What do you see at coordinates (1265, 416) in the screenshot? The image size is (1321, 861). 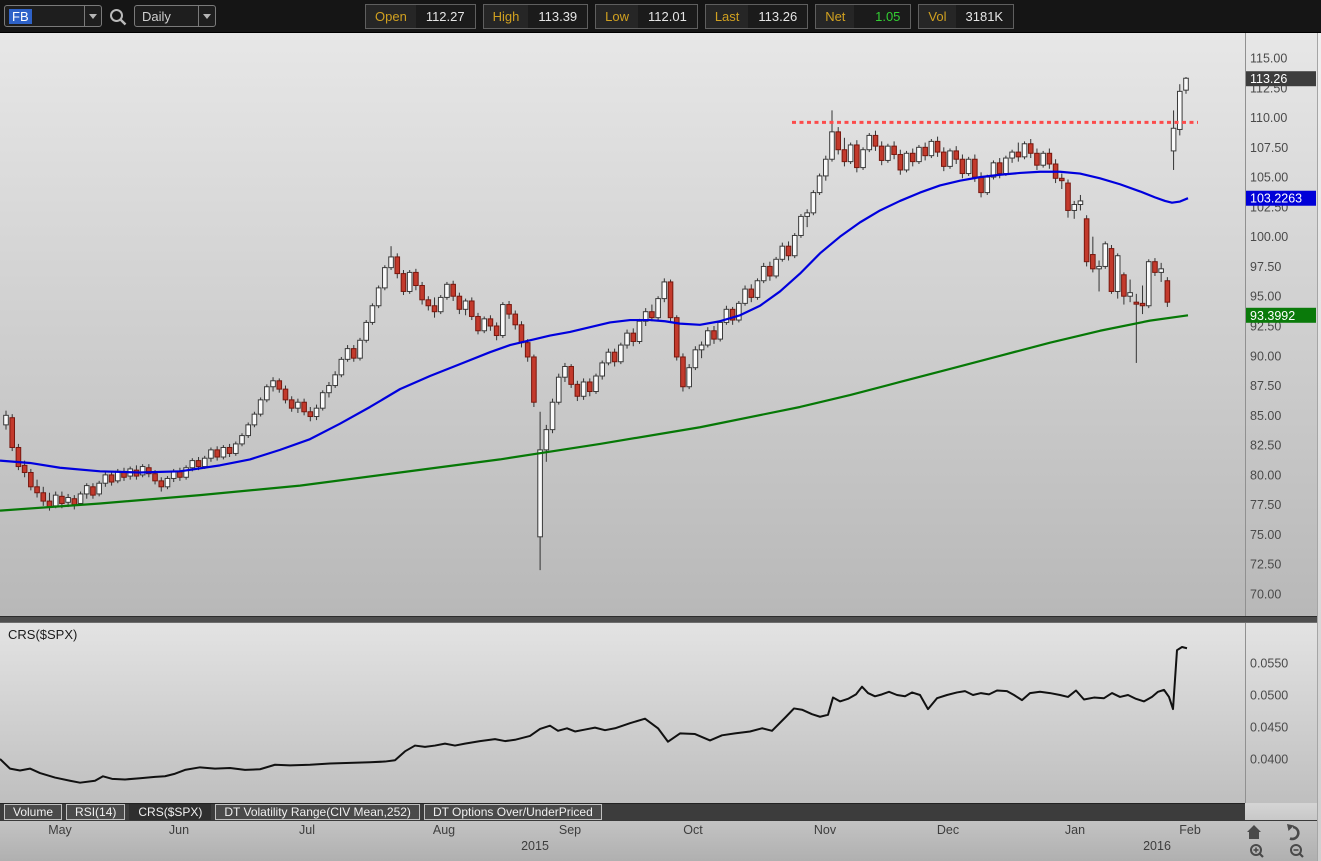 I see `price-axis-tick-label: 85.00` at bounding box center [1265, 416].